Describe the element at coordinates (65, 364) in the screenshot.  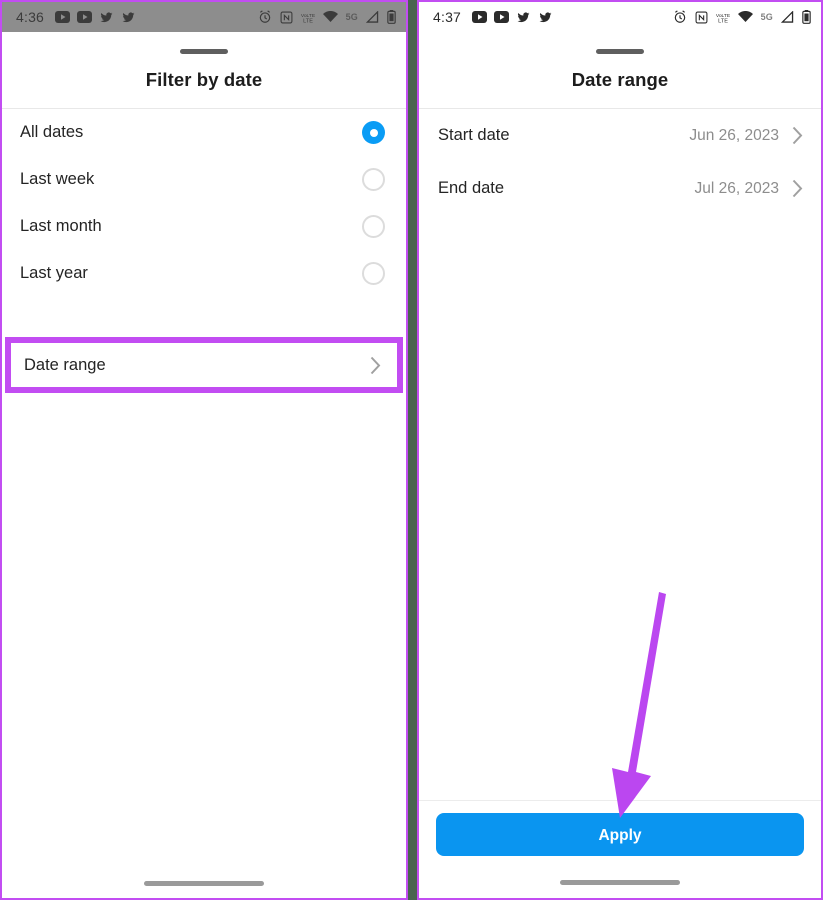
I see `option-label: Date range` at that location.